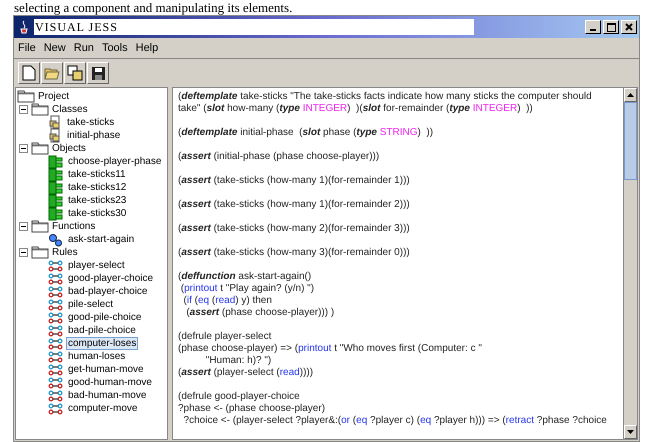 This screenshot has height=442, width=646. What do you see at coordinates (74, 226) in the screenshot?
I see `tree-node-label: Functions` at bounding box center [74, 226].